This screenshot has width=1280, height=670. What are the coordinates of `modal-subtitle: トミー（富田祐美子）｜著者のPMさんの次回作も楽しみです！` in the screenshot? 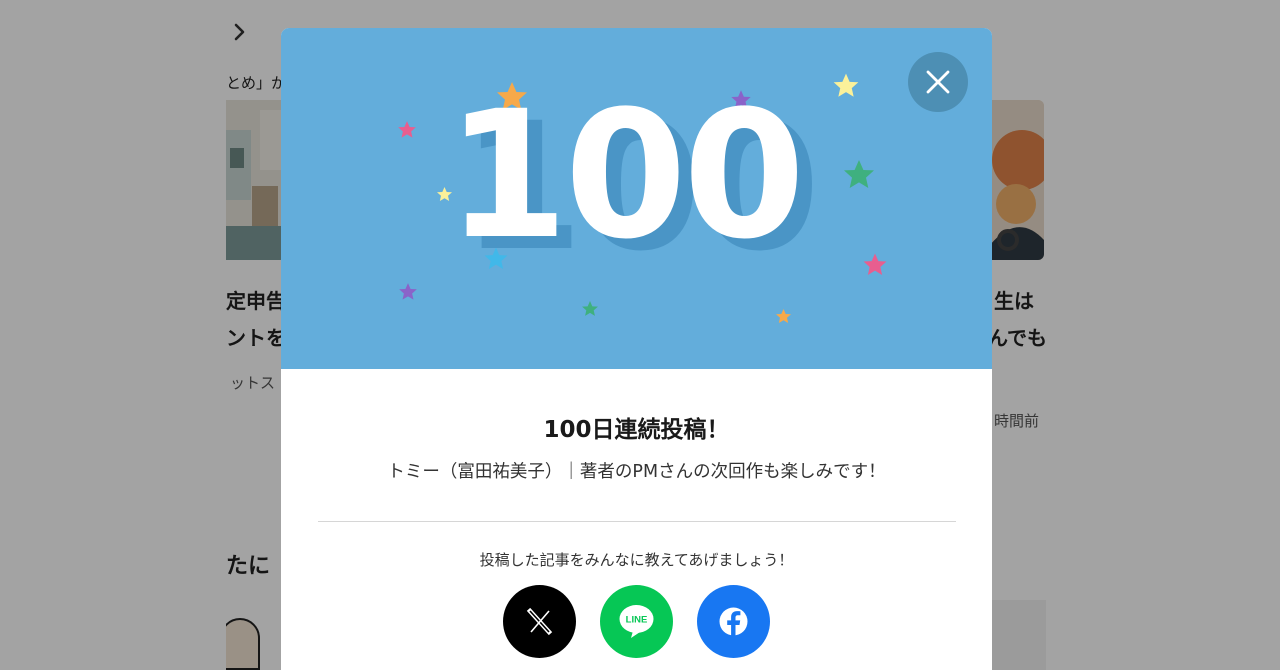 It's located at (636, 472).